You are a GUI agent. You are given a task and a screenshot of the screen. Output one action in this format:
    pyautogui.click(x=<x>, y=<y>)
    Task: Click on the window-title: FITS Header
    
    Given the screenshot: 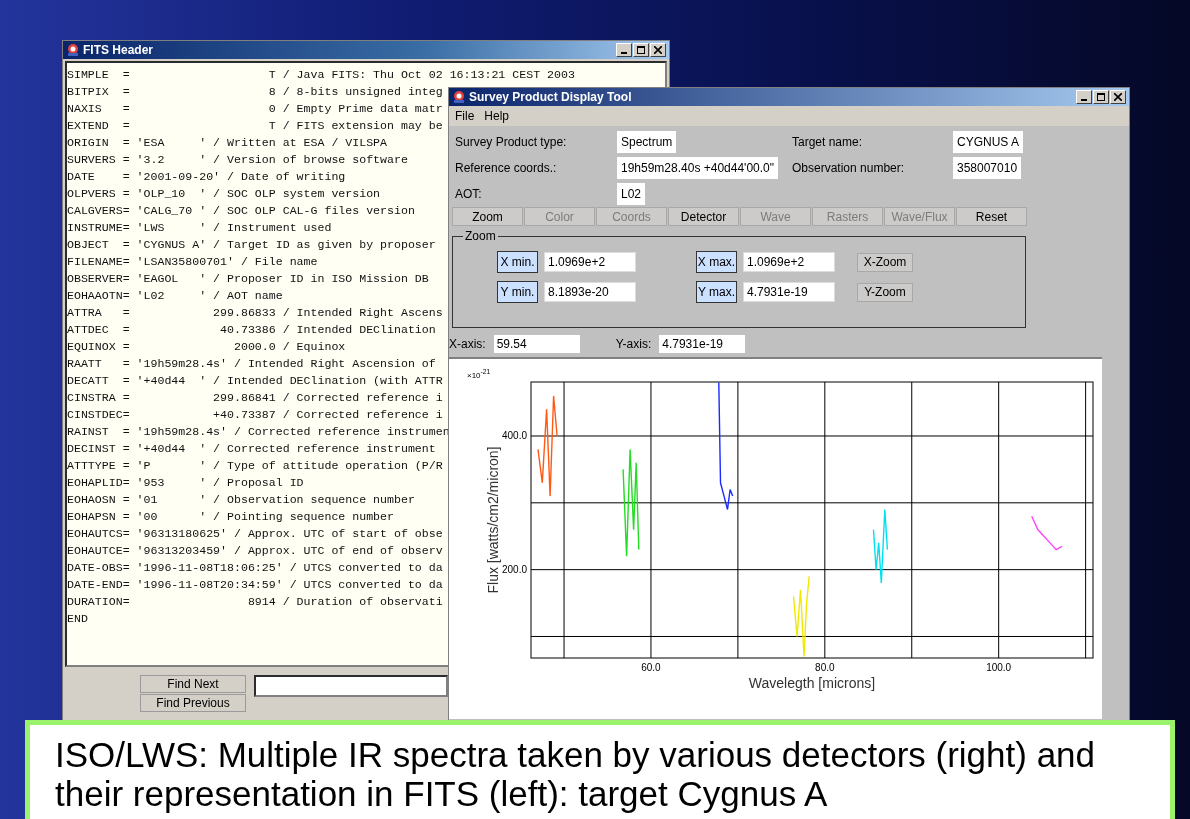 What is the action you would take?
    pyautogui.click(x=119, y=50)
    